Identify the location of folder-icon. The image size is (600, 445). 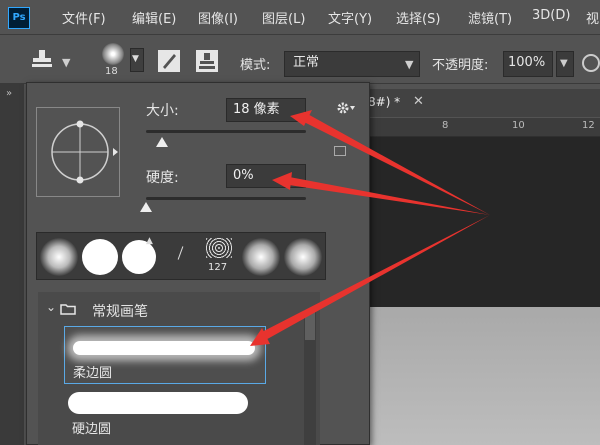
(68, 311).